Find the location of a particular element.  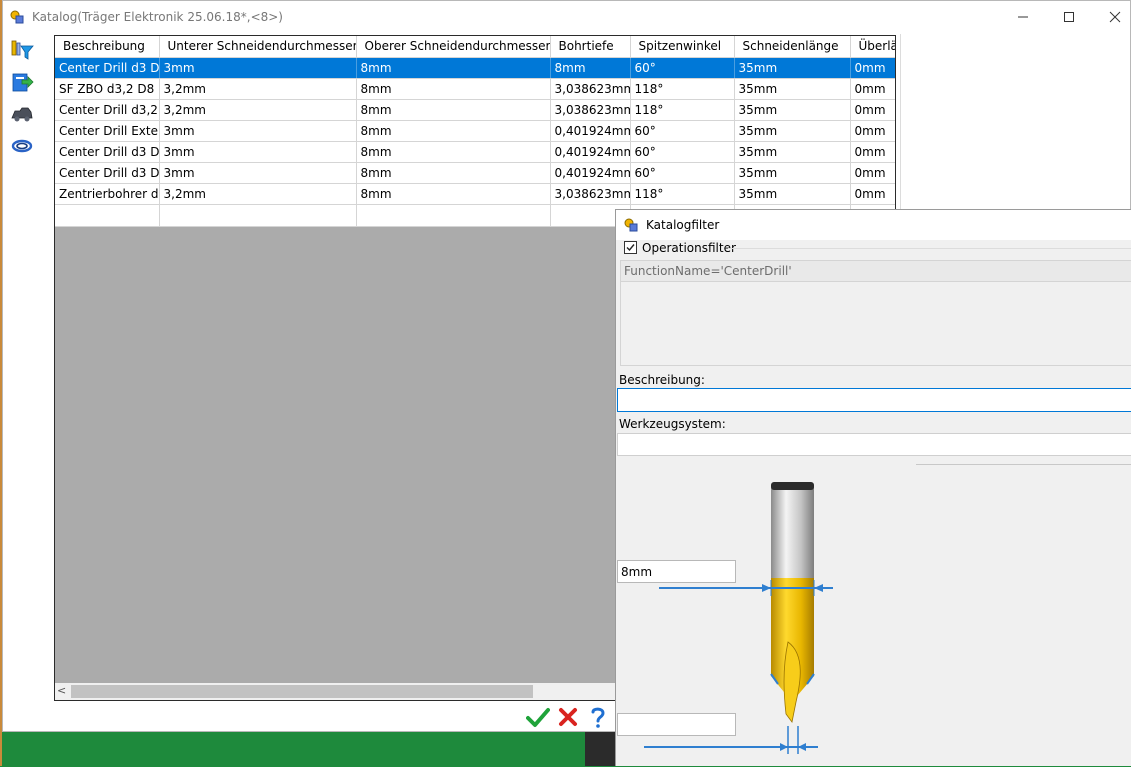

cancel-button is located at coordinates (568, 717).